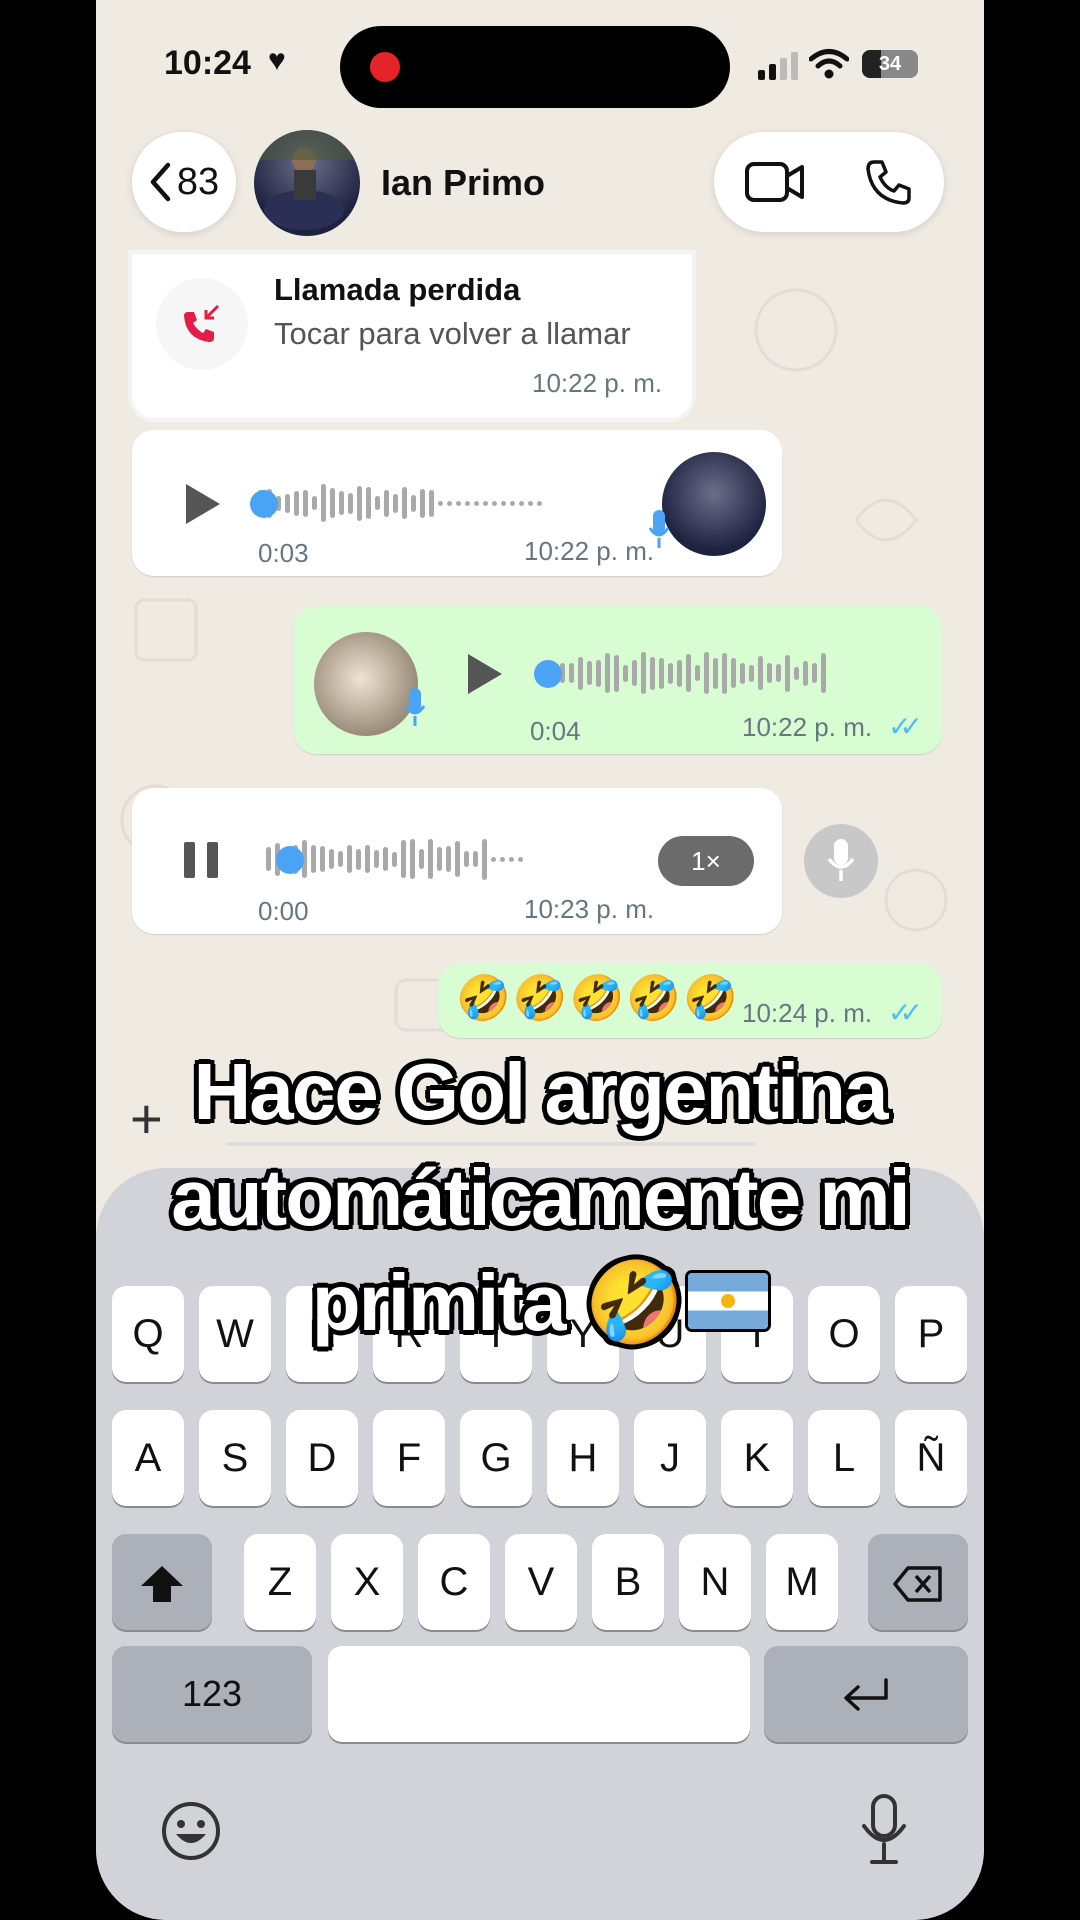  What do you see at coordinates (452, 333) in the screenshot?
I see `missed-call-subtitle: Tocar para volver a llamar` at bounding box center [452, 333].